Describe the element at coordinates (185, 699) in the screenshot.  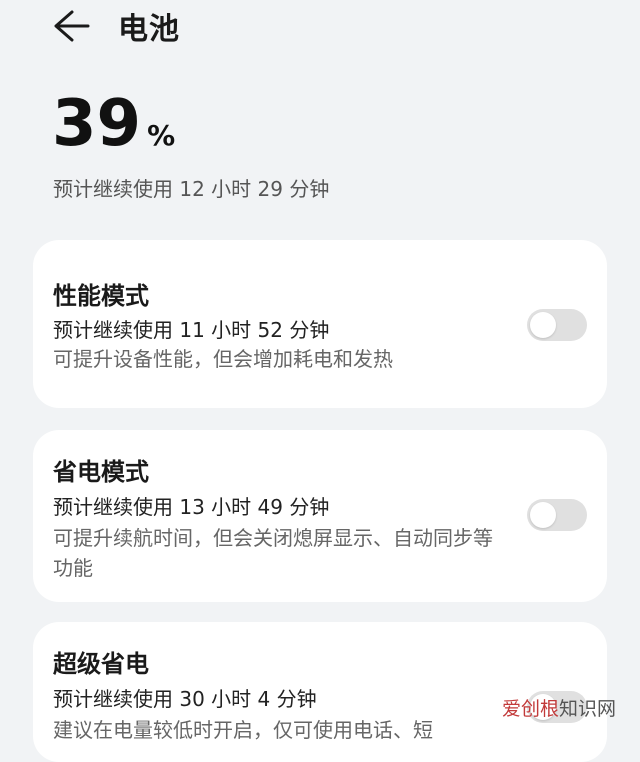
I see `ultra-power-saving-estimate: 预计继续使用 30 小时 4 分钟` at that location.